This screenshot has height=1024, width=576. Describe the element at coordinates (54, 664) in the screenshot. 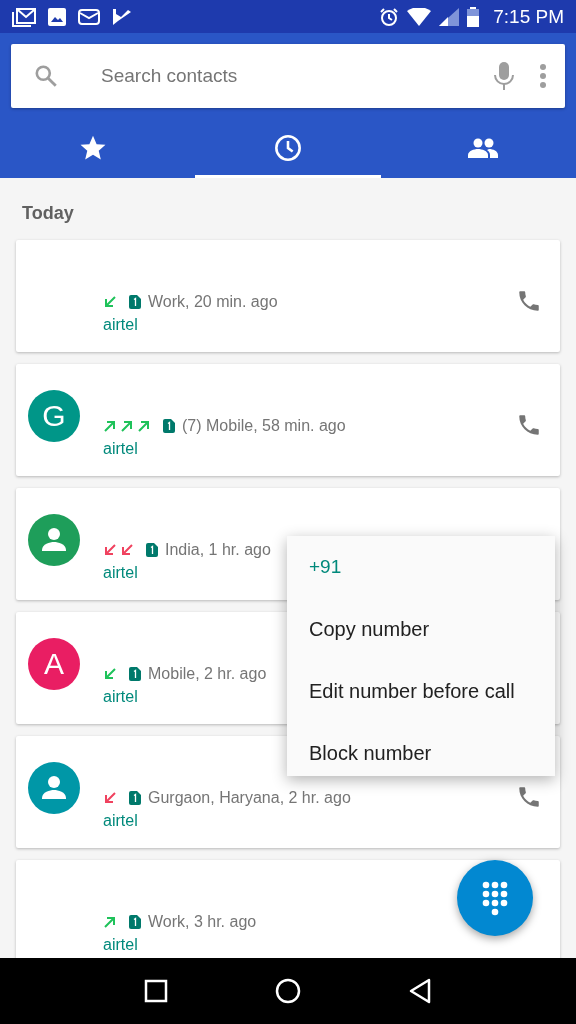

I see `avatar: A` at that location.